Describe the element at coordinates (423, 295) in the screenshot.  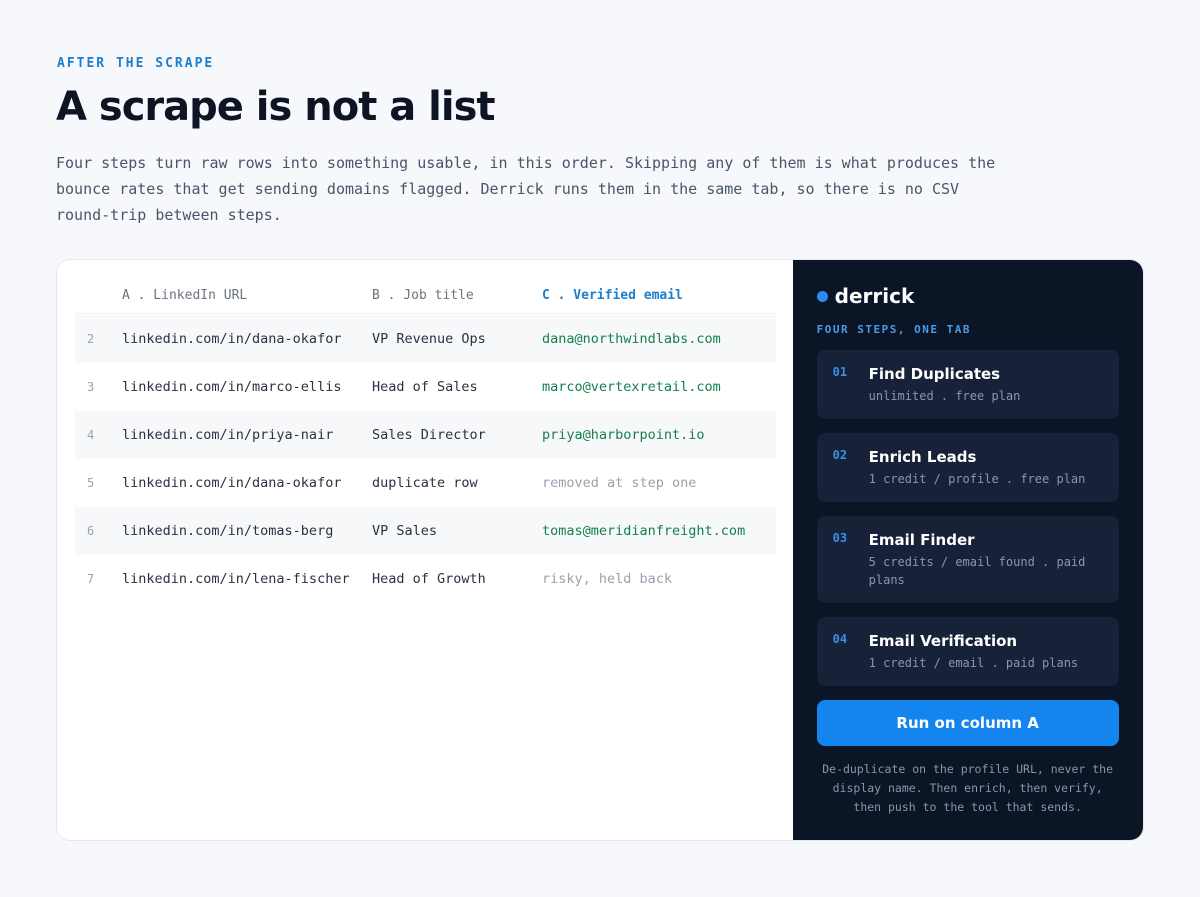
I see `column-header-b: B . Job title` at that location.